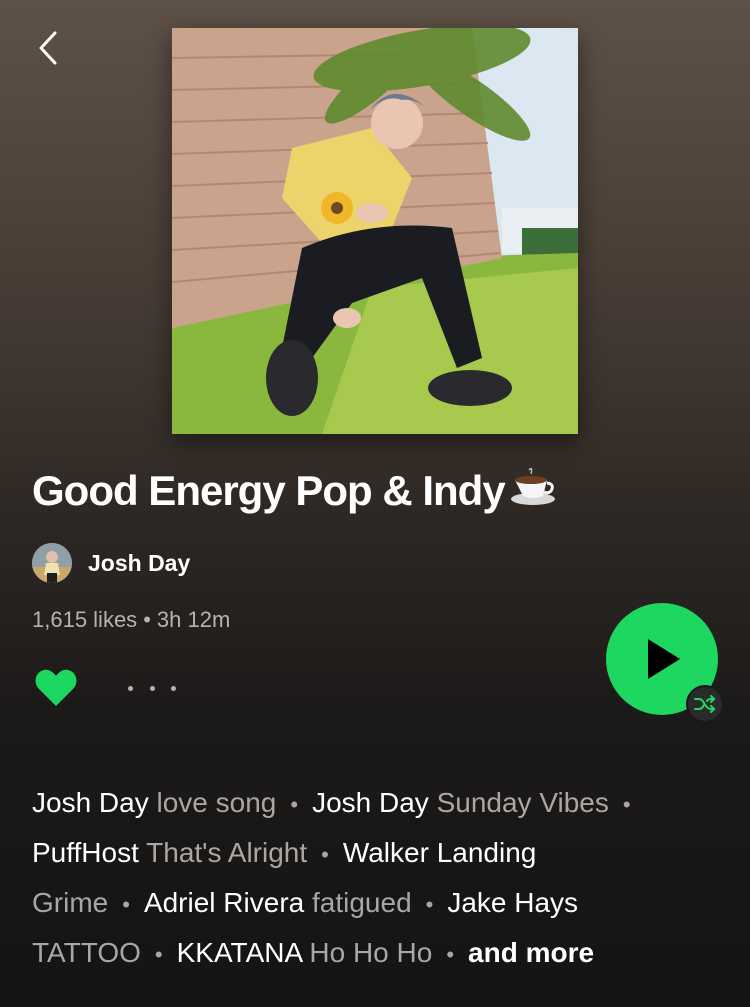 This screenshot has width=750, height=1007. What do you see at coordinates (169, 852) in the screenshot?
I see `track-item: PuffHost That's Alright` at bounding box center [169, 852].